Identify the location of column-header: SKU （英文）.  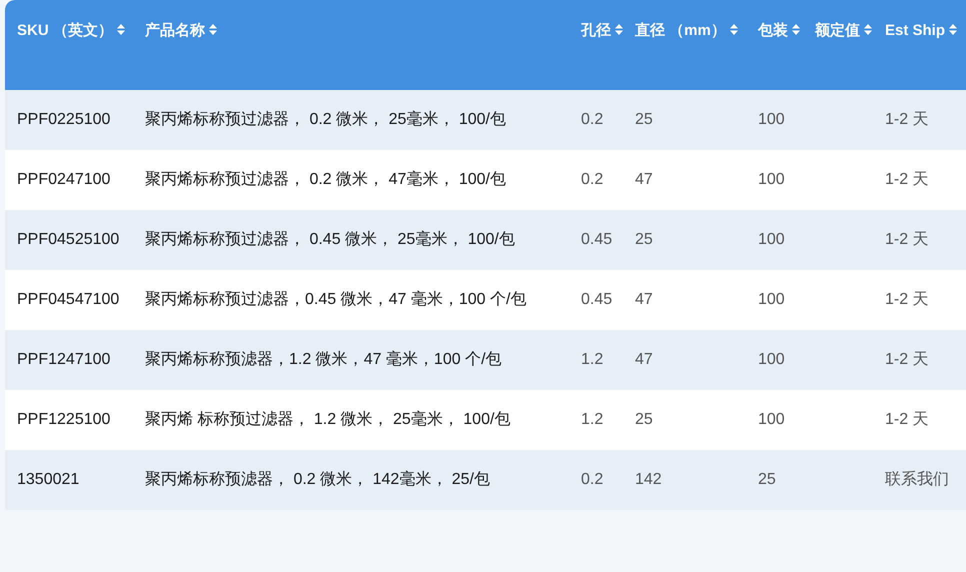
(74, 45).